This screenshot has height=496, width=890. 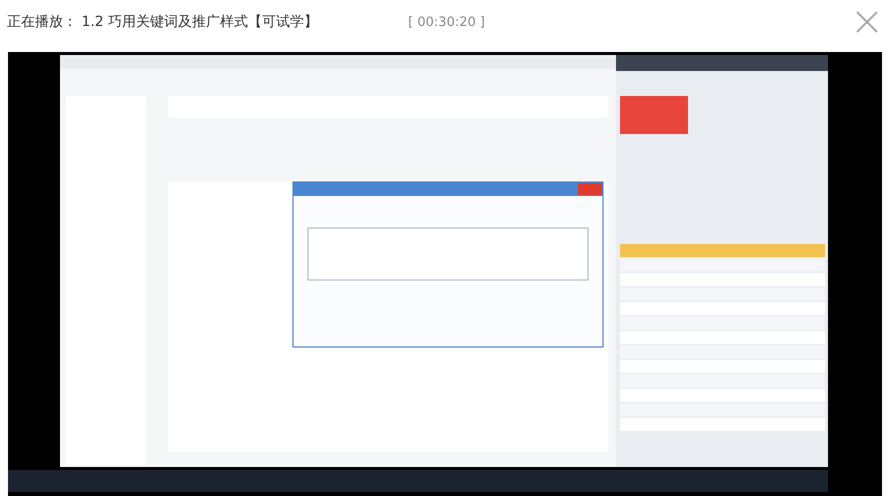 I want to click on playback-time: [ 00:30:20 ], so click(x=446, y=22).